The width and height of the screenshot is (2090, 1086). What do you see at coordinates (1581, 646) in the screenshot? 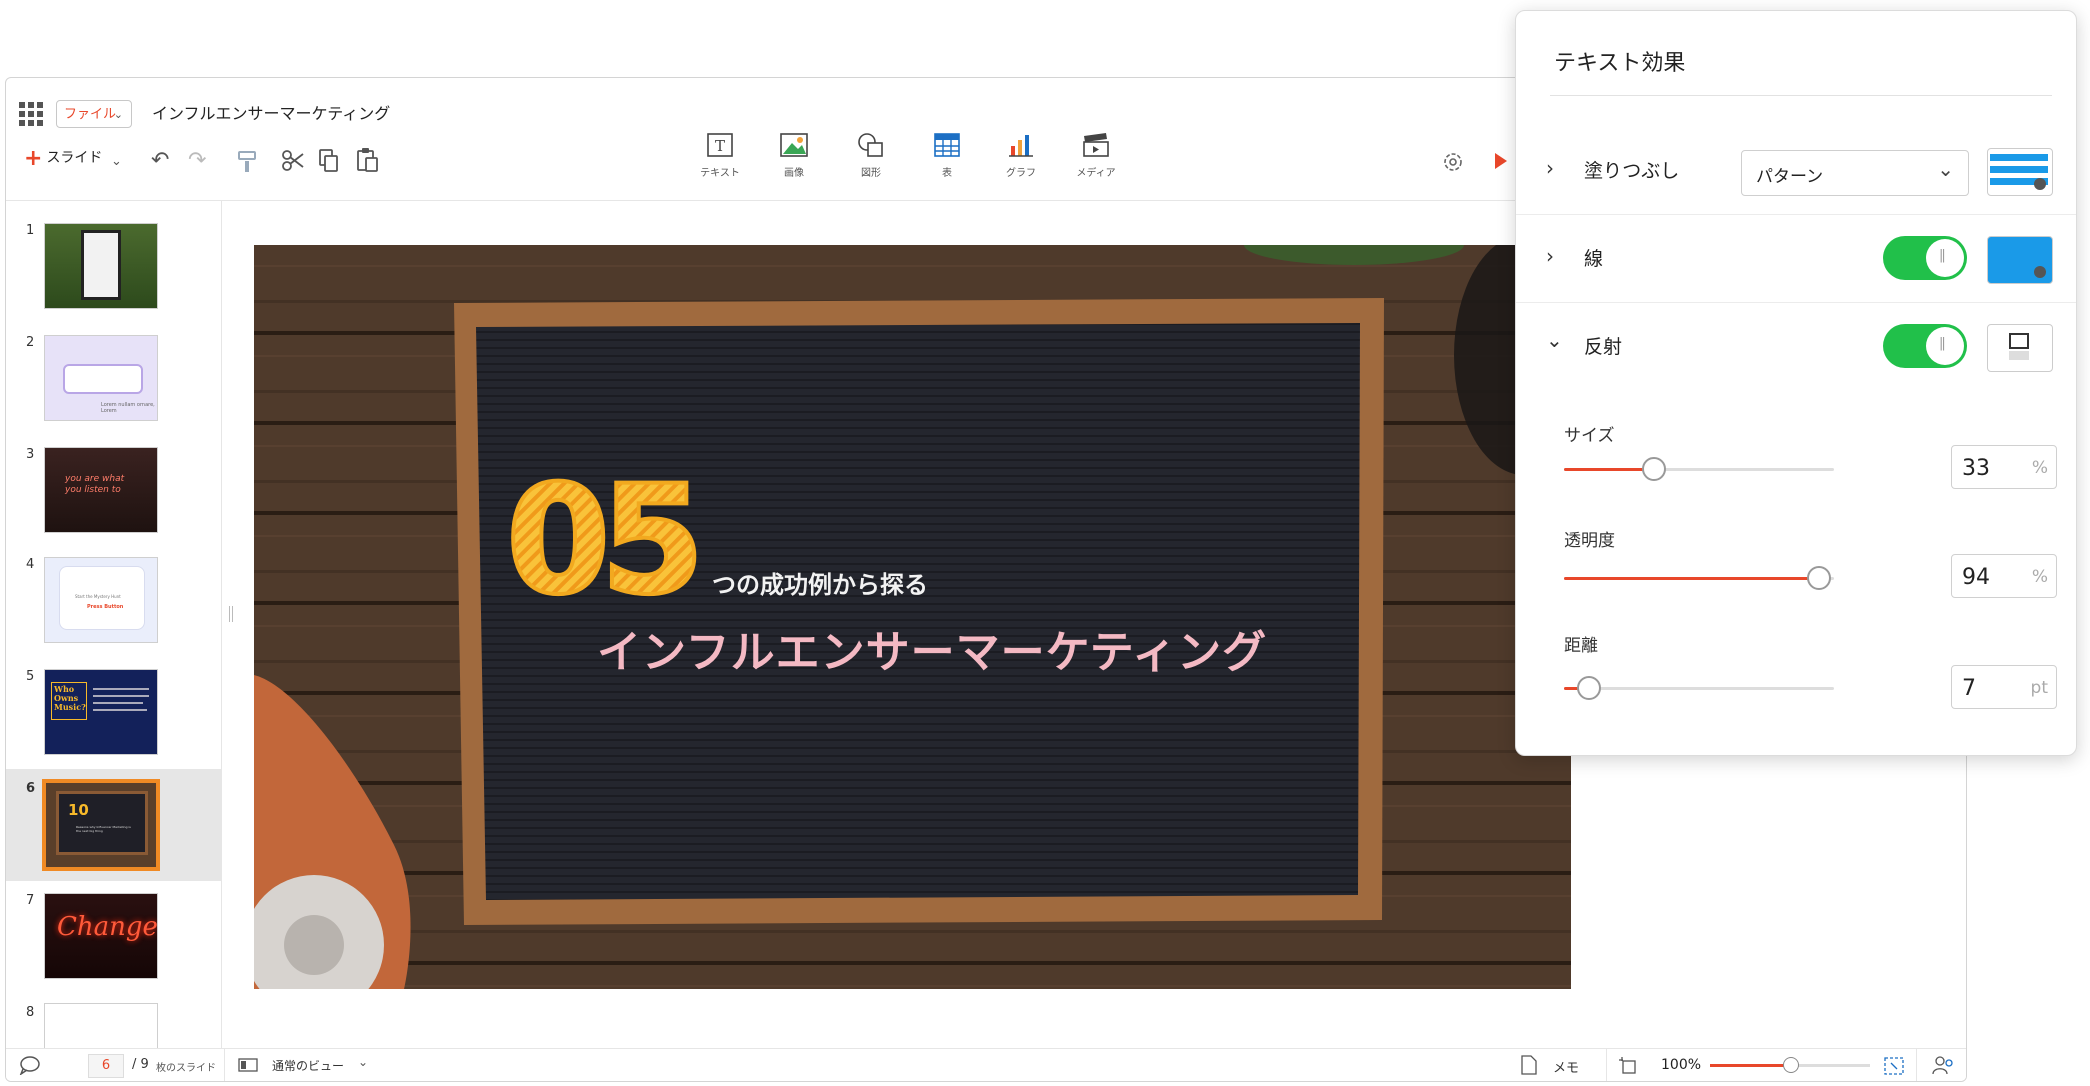
I see `distance-label: 距離` at bounding box center [1581, 646].